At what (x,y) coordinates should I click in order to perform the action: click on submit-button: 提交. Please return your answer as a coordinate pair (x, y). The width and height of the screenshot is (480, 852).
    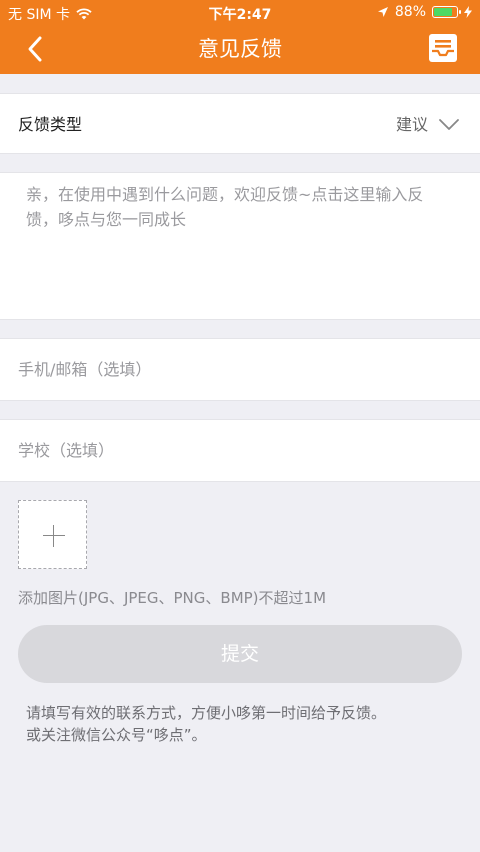
    Looking at the image, I should click on (240, 654).